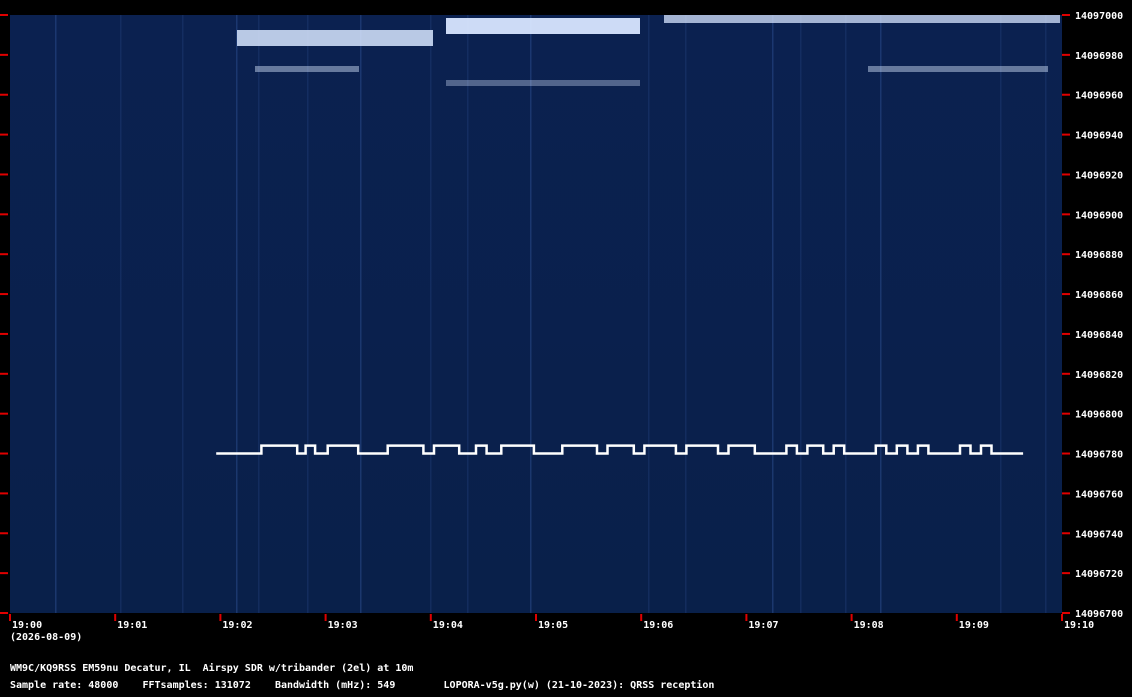 This screenshot has height=697, width=1132. I want to click on y-tick-label: 14096740, so click(1099, 534).